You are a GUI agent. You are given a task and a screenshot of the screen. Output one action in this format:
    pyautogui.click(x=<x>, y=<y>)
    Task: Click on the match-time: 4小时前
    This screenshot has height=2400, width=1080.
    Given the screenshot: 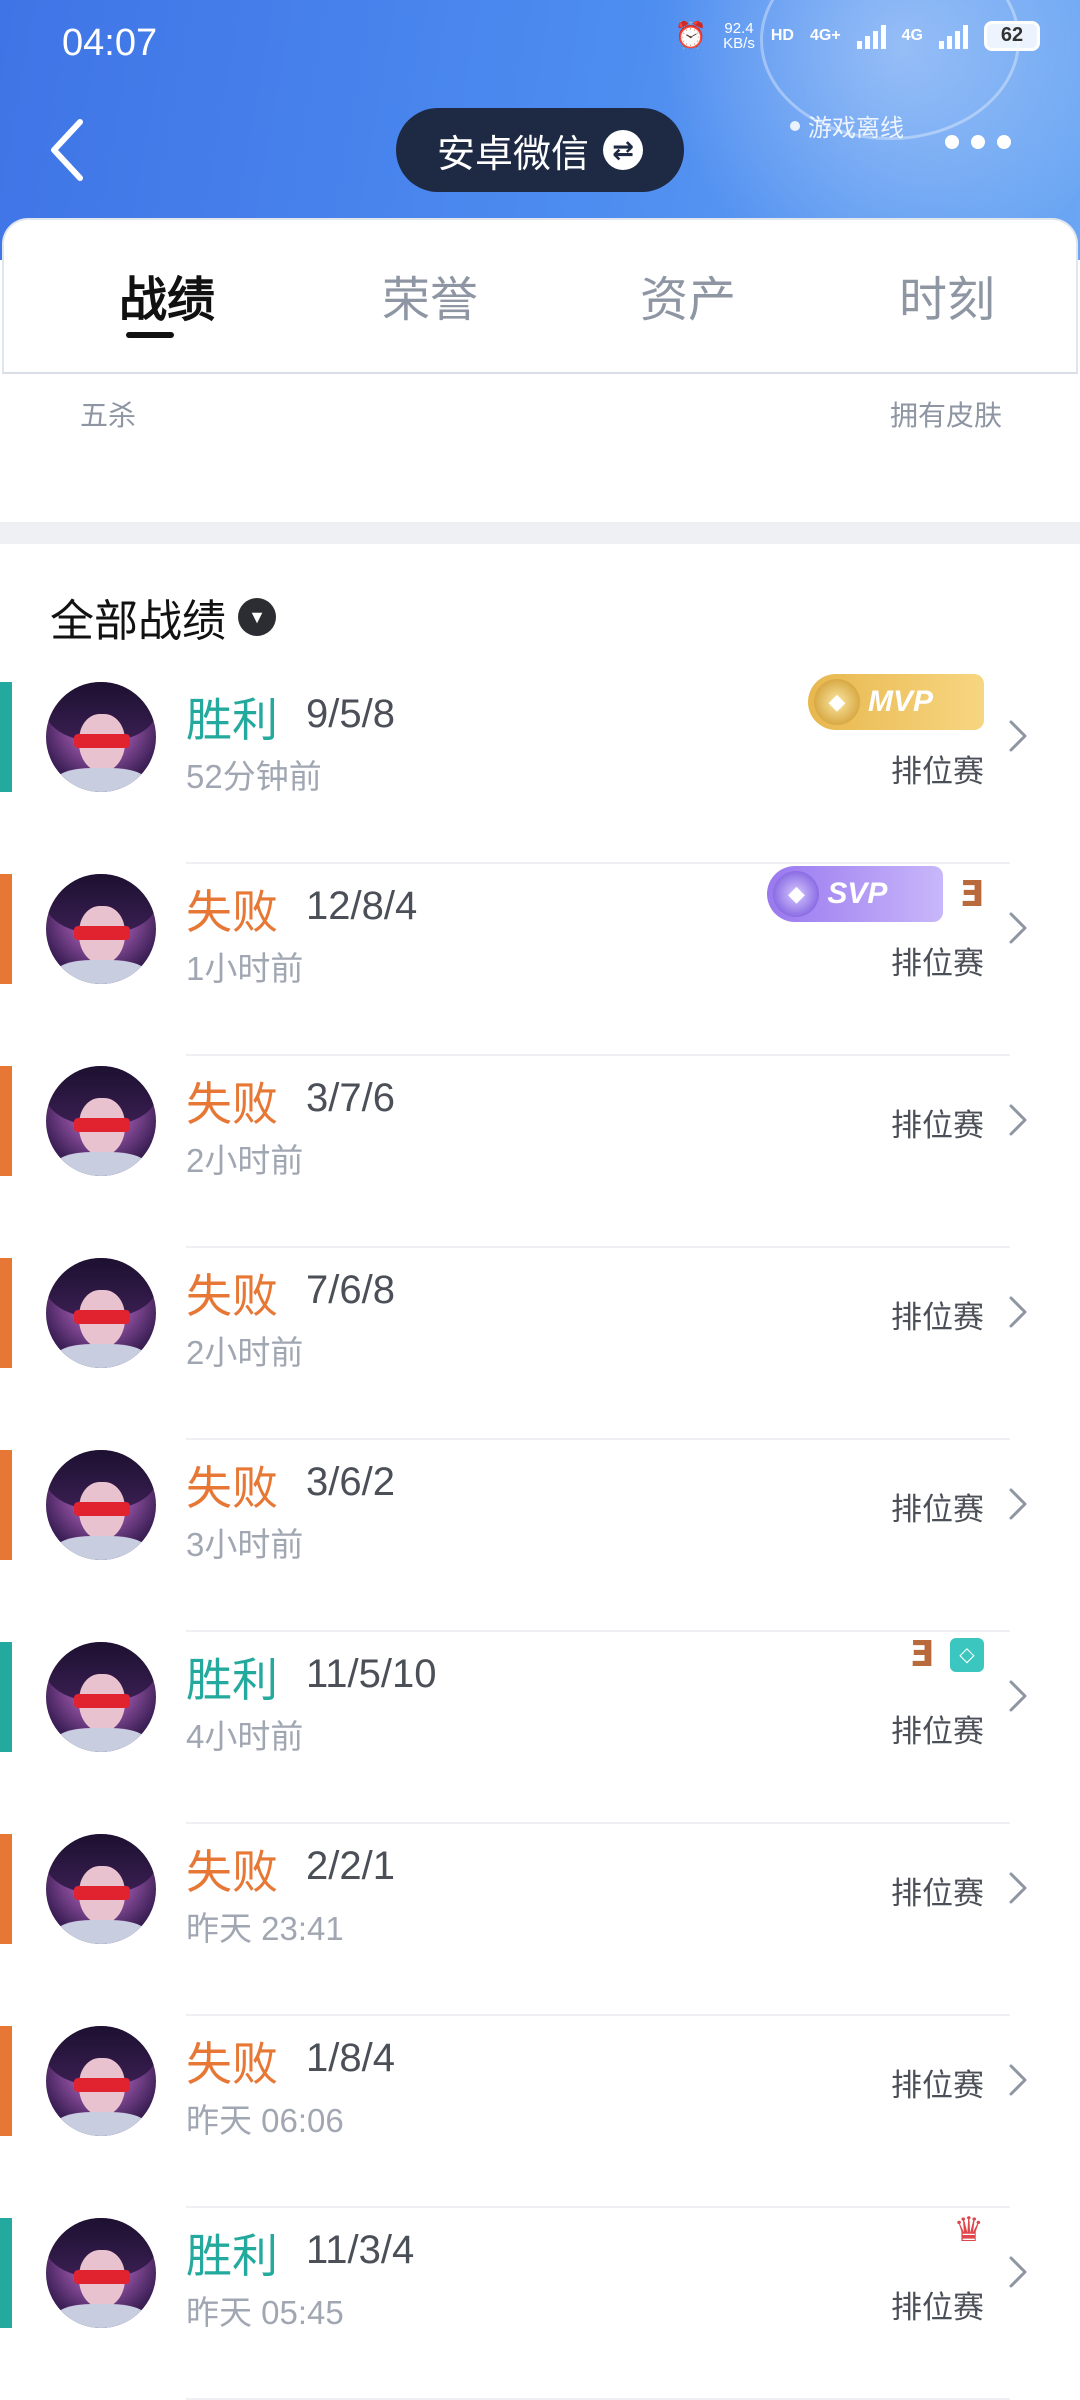 What is the action you would take?
    pyautogui.click(x=245, y=1736)
    